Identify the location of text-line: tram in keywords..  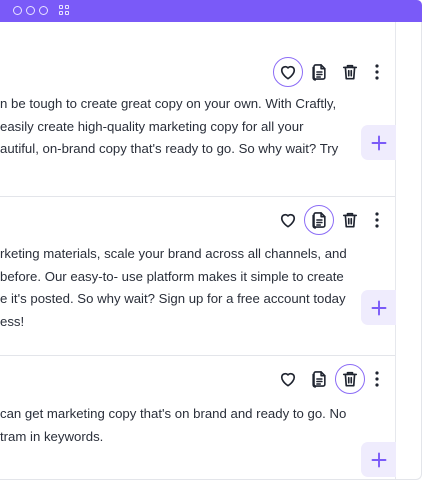
(52, 436).